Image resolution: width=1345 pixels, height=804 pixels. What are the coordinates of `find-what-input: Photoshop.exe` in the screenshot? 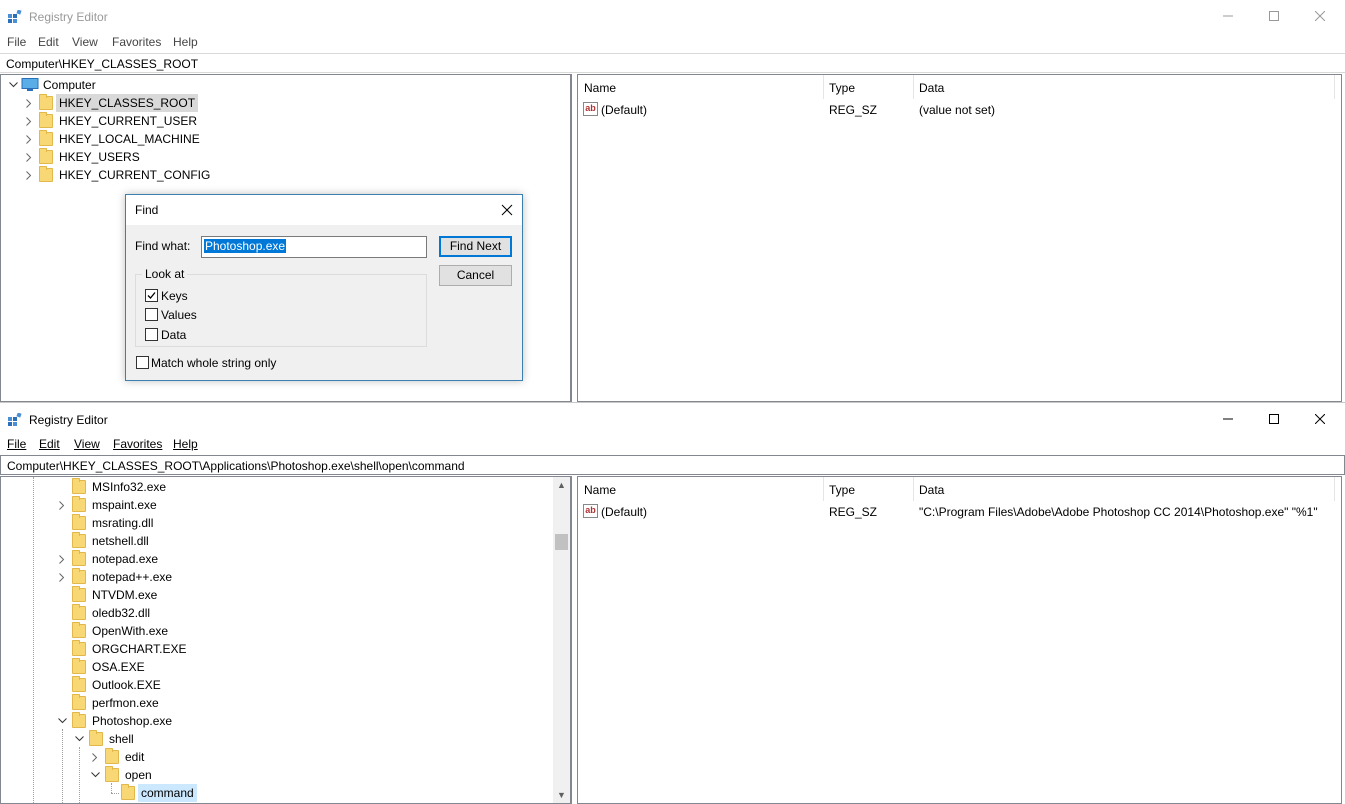 It's located at (314, 247).